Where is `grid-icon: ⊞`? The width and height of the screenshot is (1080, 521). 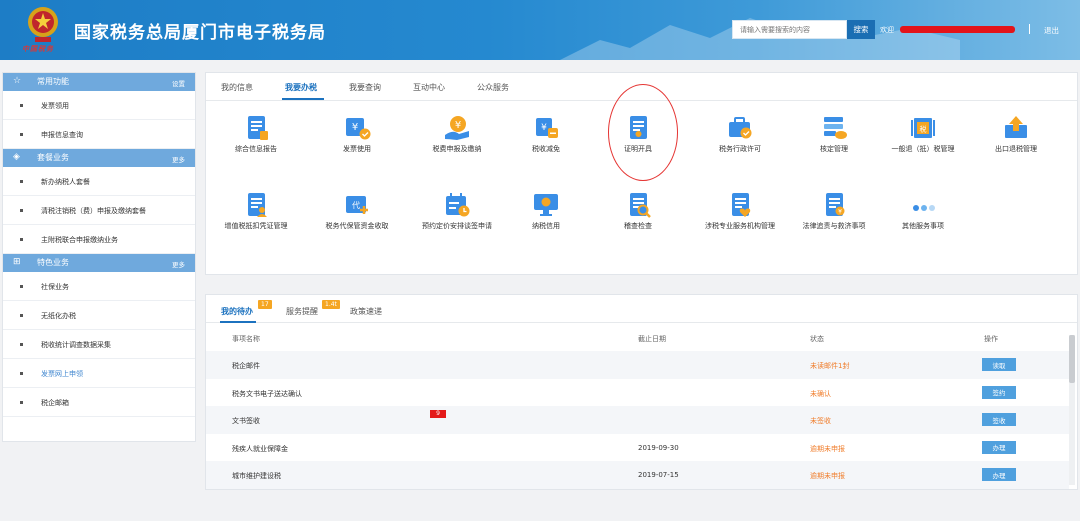 grid-icon: ⊞ is located at coordinates (17, 262).